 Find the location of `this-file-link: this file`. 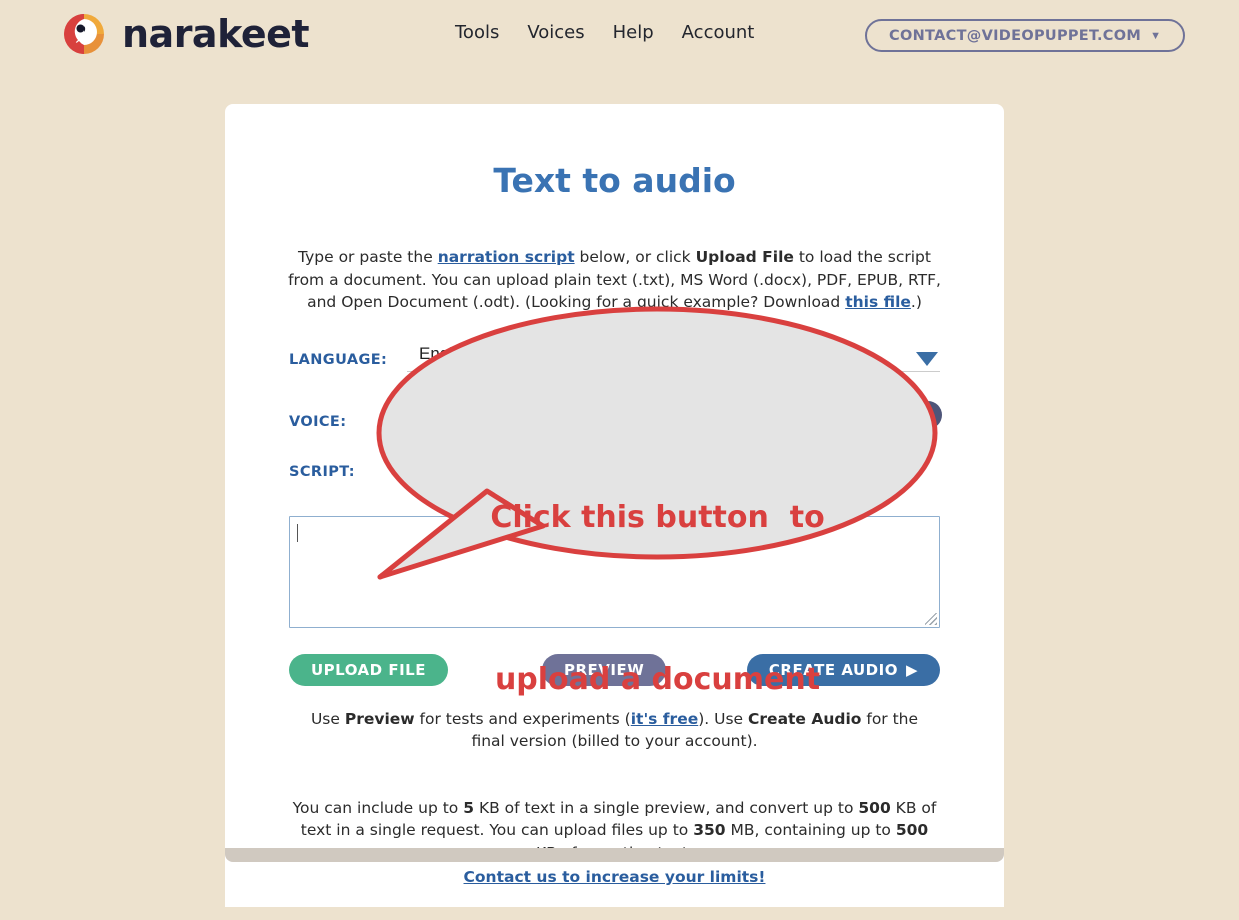

this-file-link: this file is located at coordinates (878, 302).